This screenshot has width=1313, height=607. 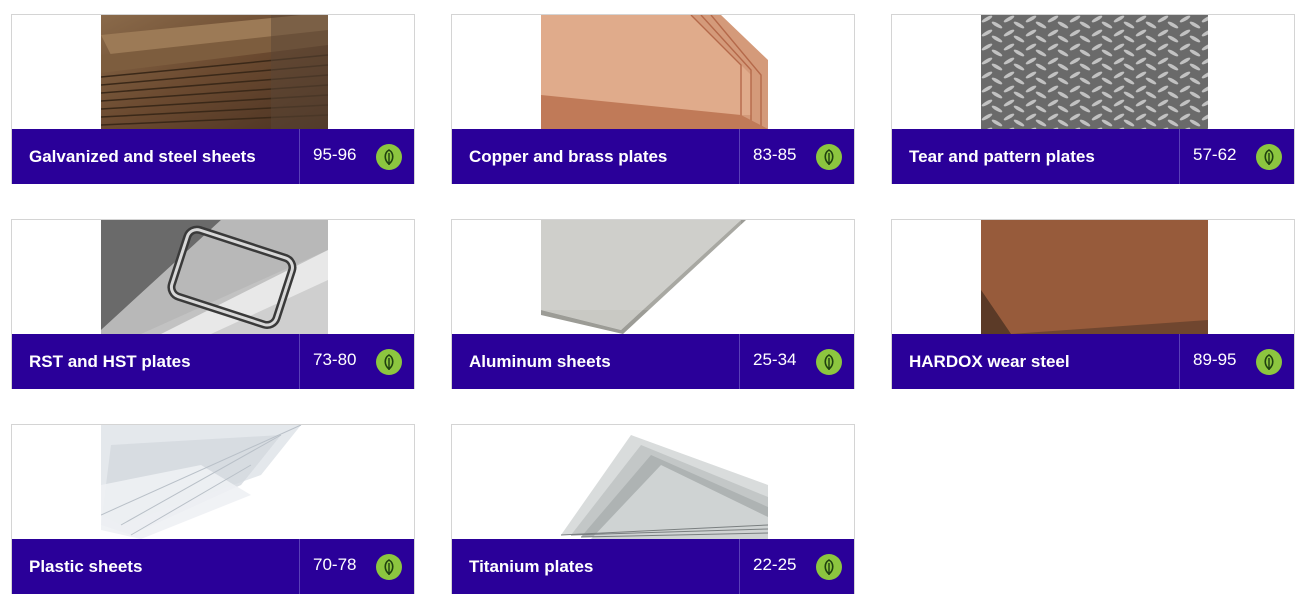 I want to click on checker-plate-image, so click(x=1094, y=72).